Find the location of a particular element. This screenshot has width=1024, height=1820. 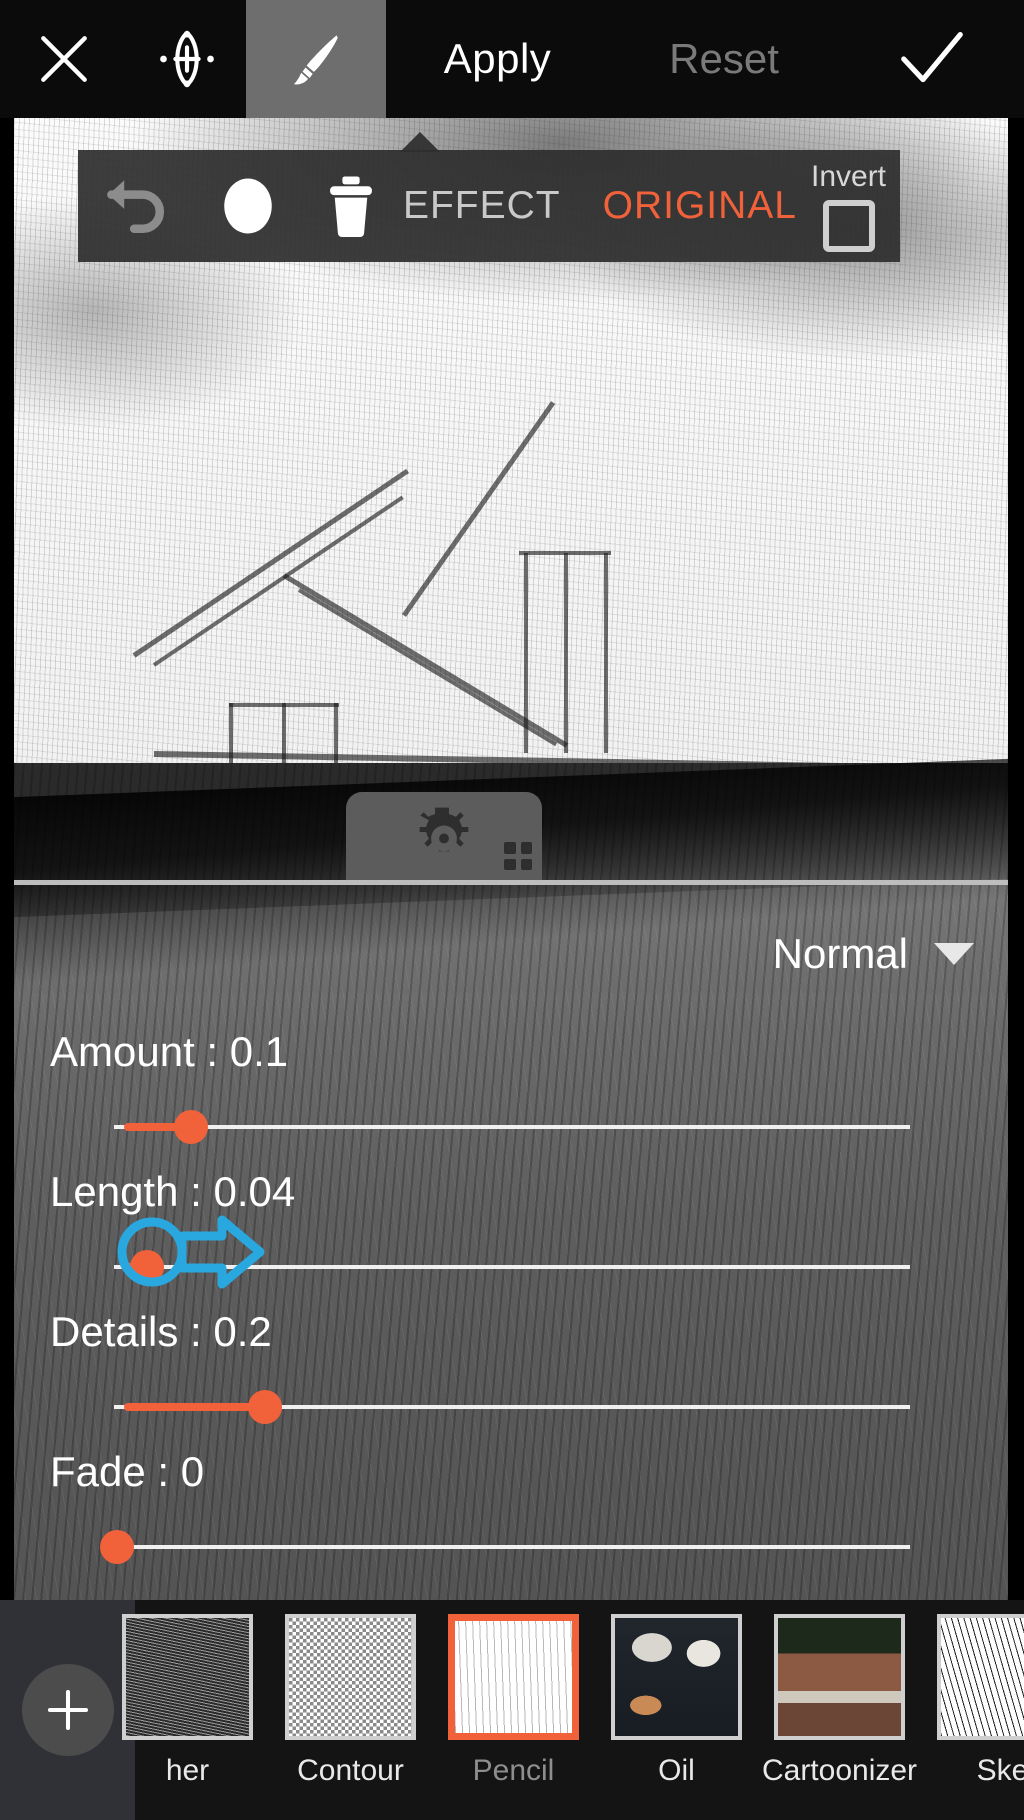

transform-button is located at coordinates (187, 59).